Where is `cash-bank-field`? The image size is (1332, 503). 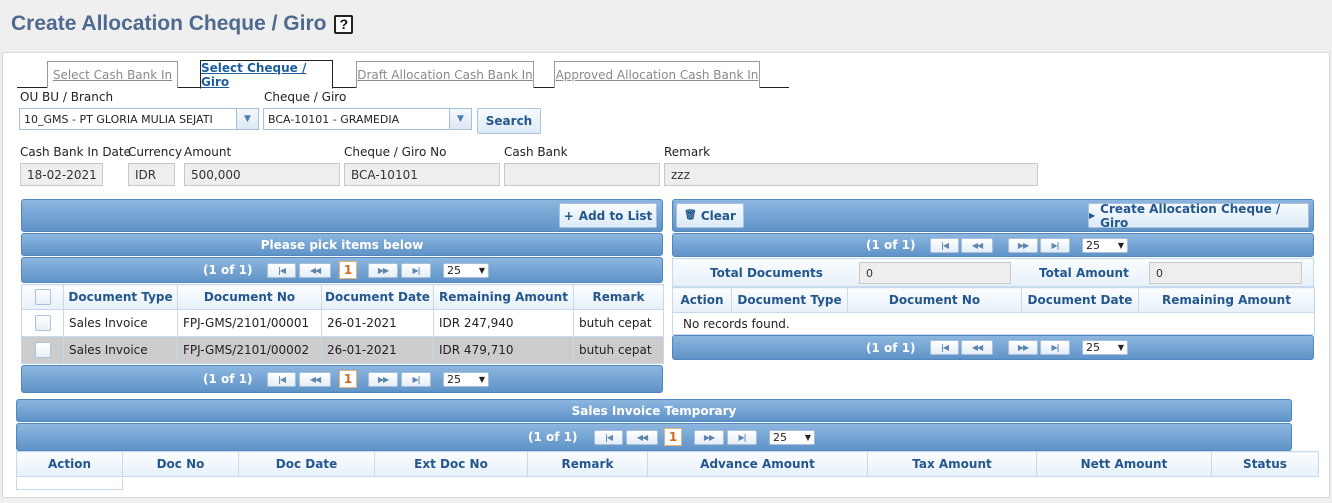
cash-bank-field is located at coordinates (582, 174).